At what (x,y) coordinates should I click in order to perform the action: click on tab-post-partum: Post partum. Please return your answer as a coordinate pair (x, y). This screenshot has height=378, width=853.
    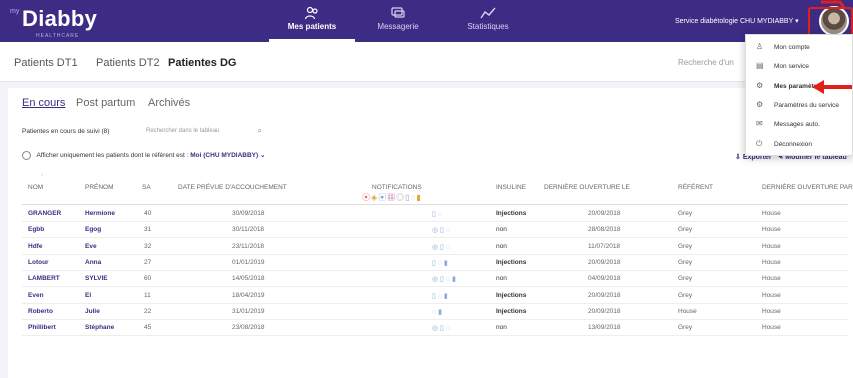
    Looking at the image, I should click on (105, 103).